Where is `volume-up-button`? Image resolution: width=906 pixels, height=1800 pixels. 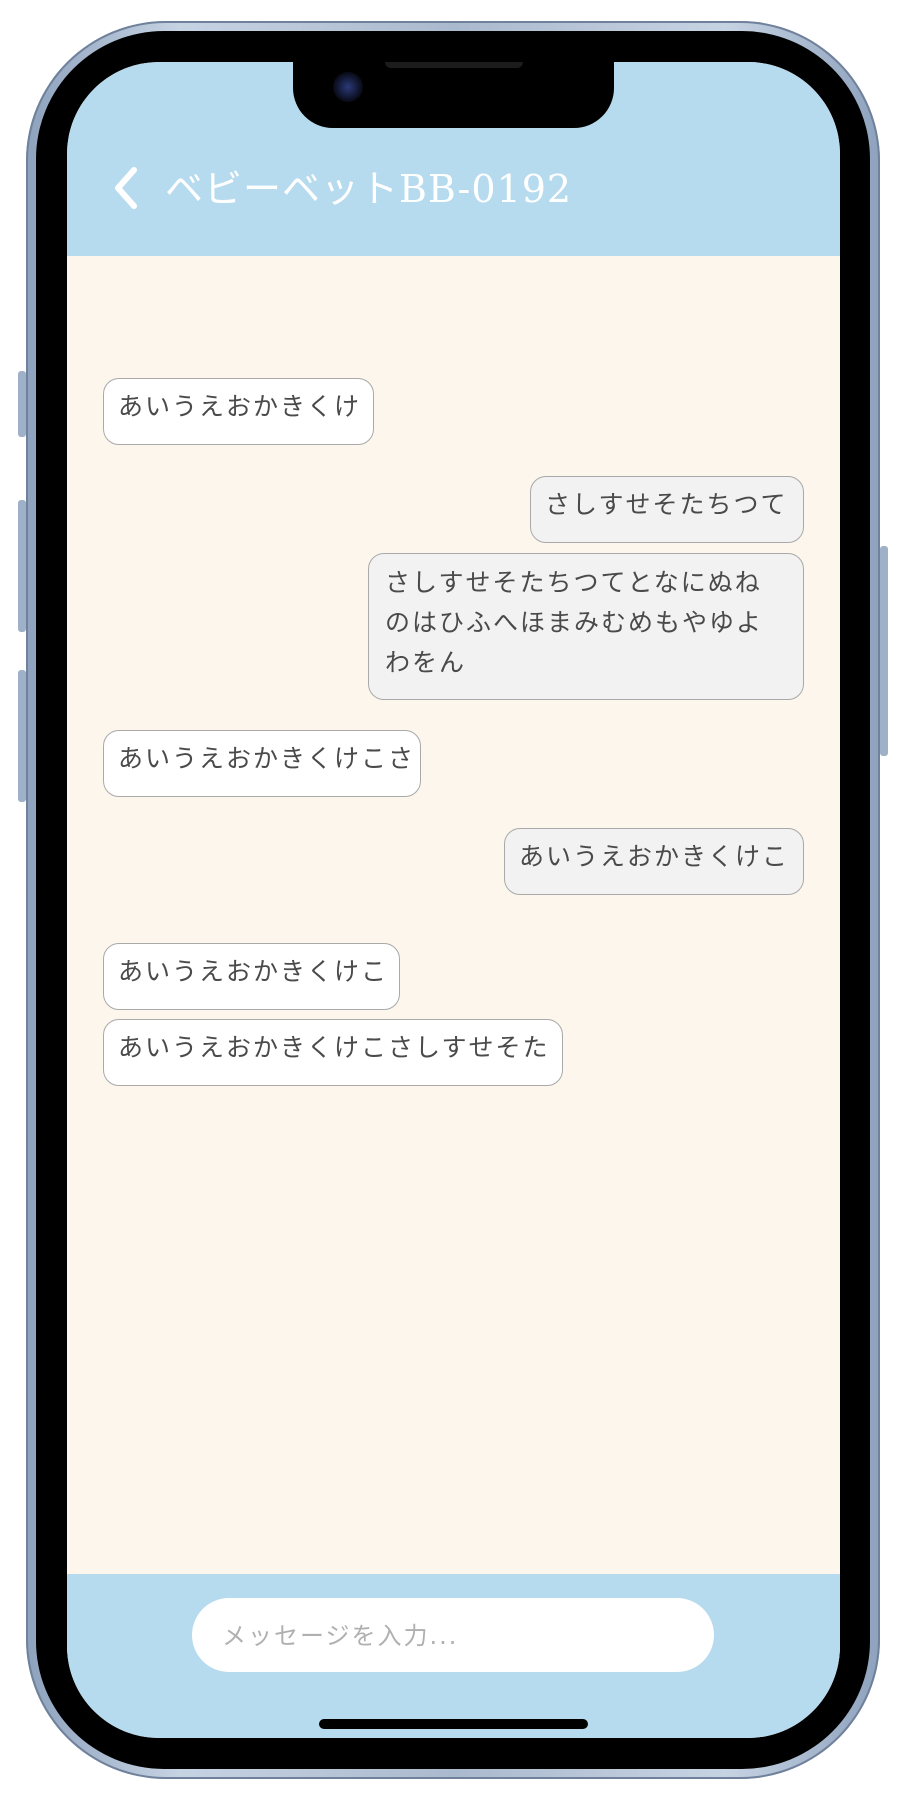
volume-up-button is located at coordinates (22, 566).